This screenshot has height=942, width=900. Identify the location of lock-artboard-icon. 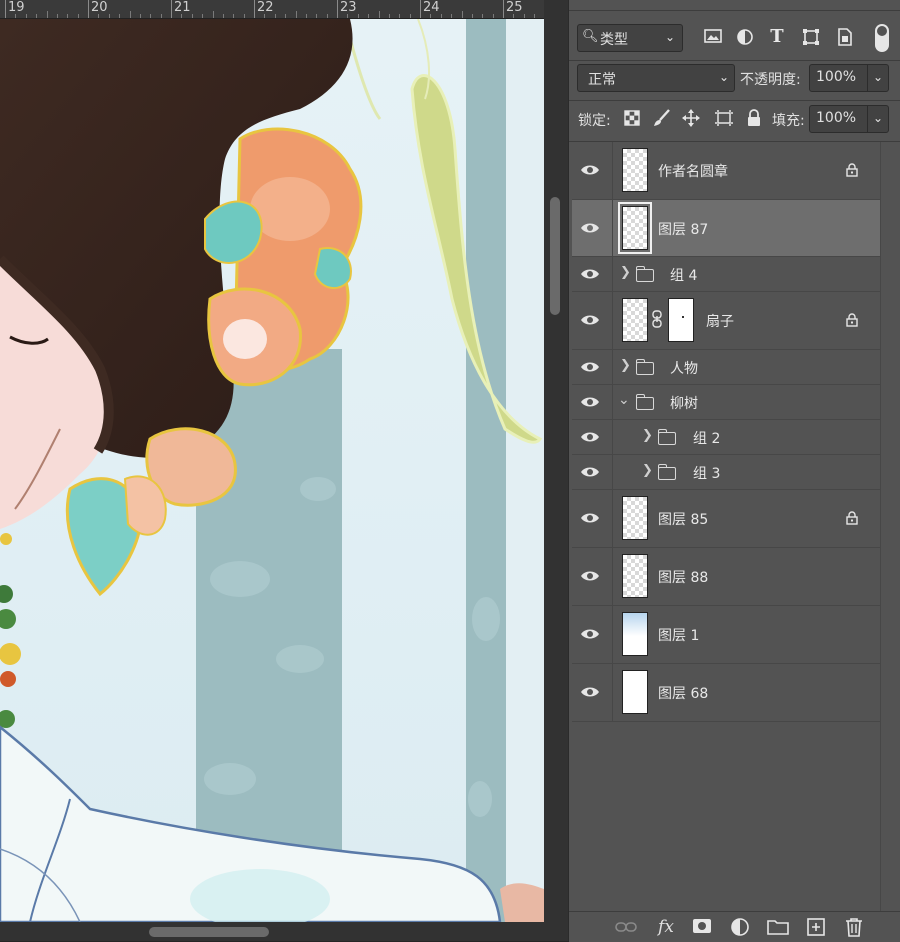
(723, 120).